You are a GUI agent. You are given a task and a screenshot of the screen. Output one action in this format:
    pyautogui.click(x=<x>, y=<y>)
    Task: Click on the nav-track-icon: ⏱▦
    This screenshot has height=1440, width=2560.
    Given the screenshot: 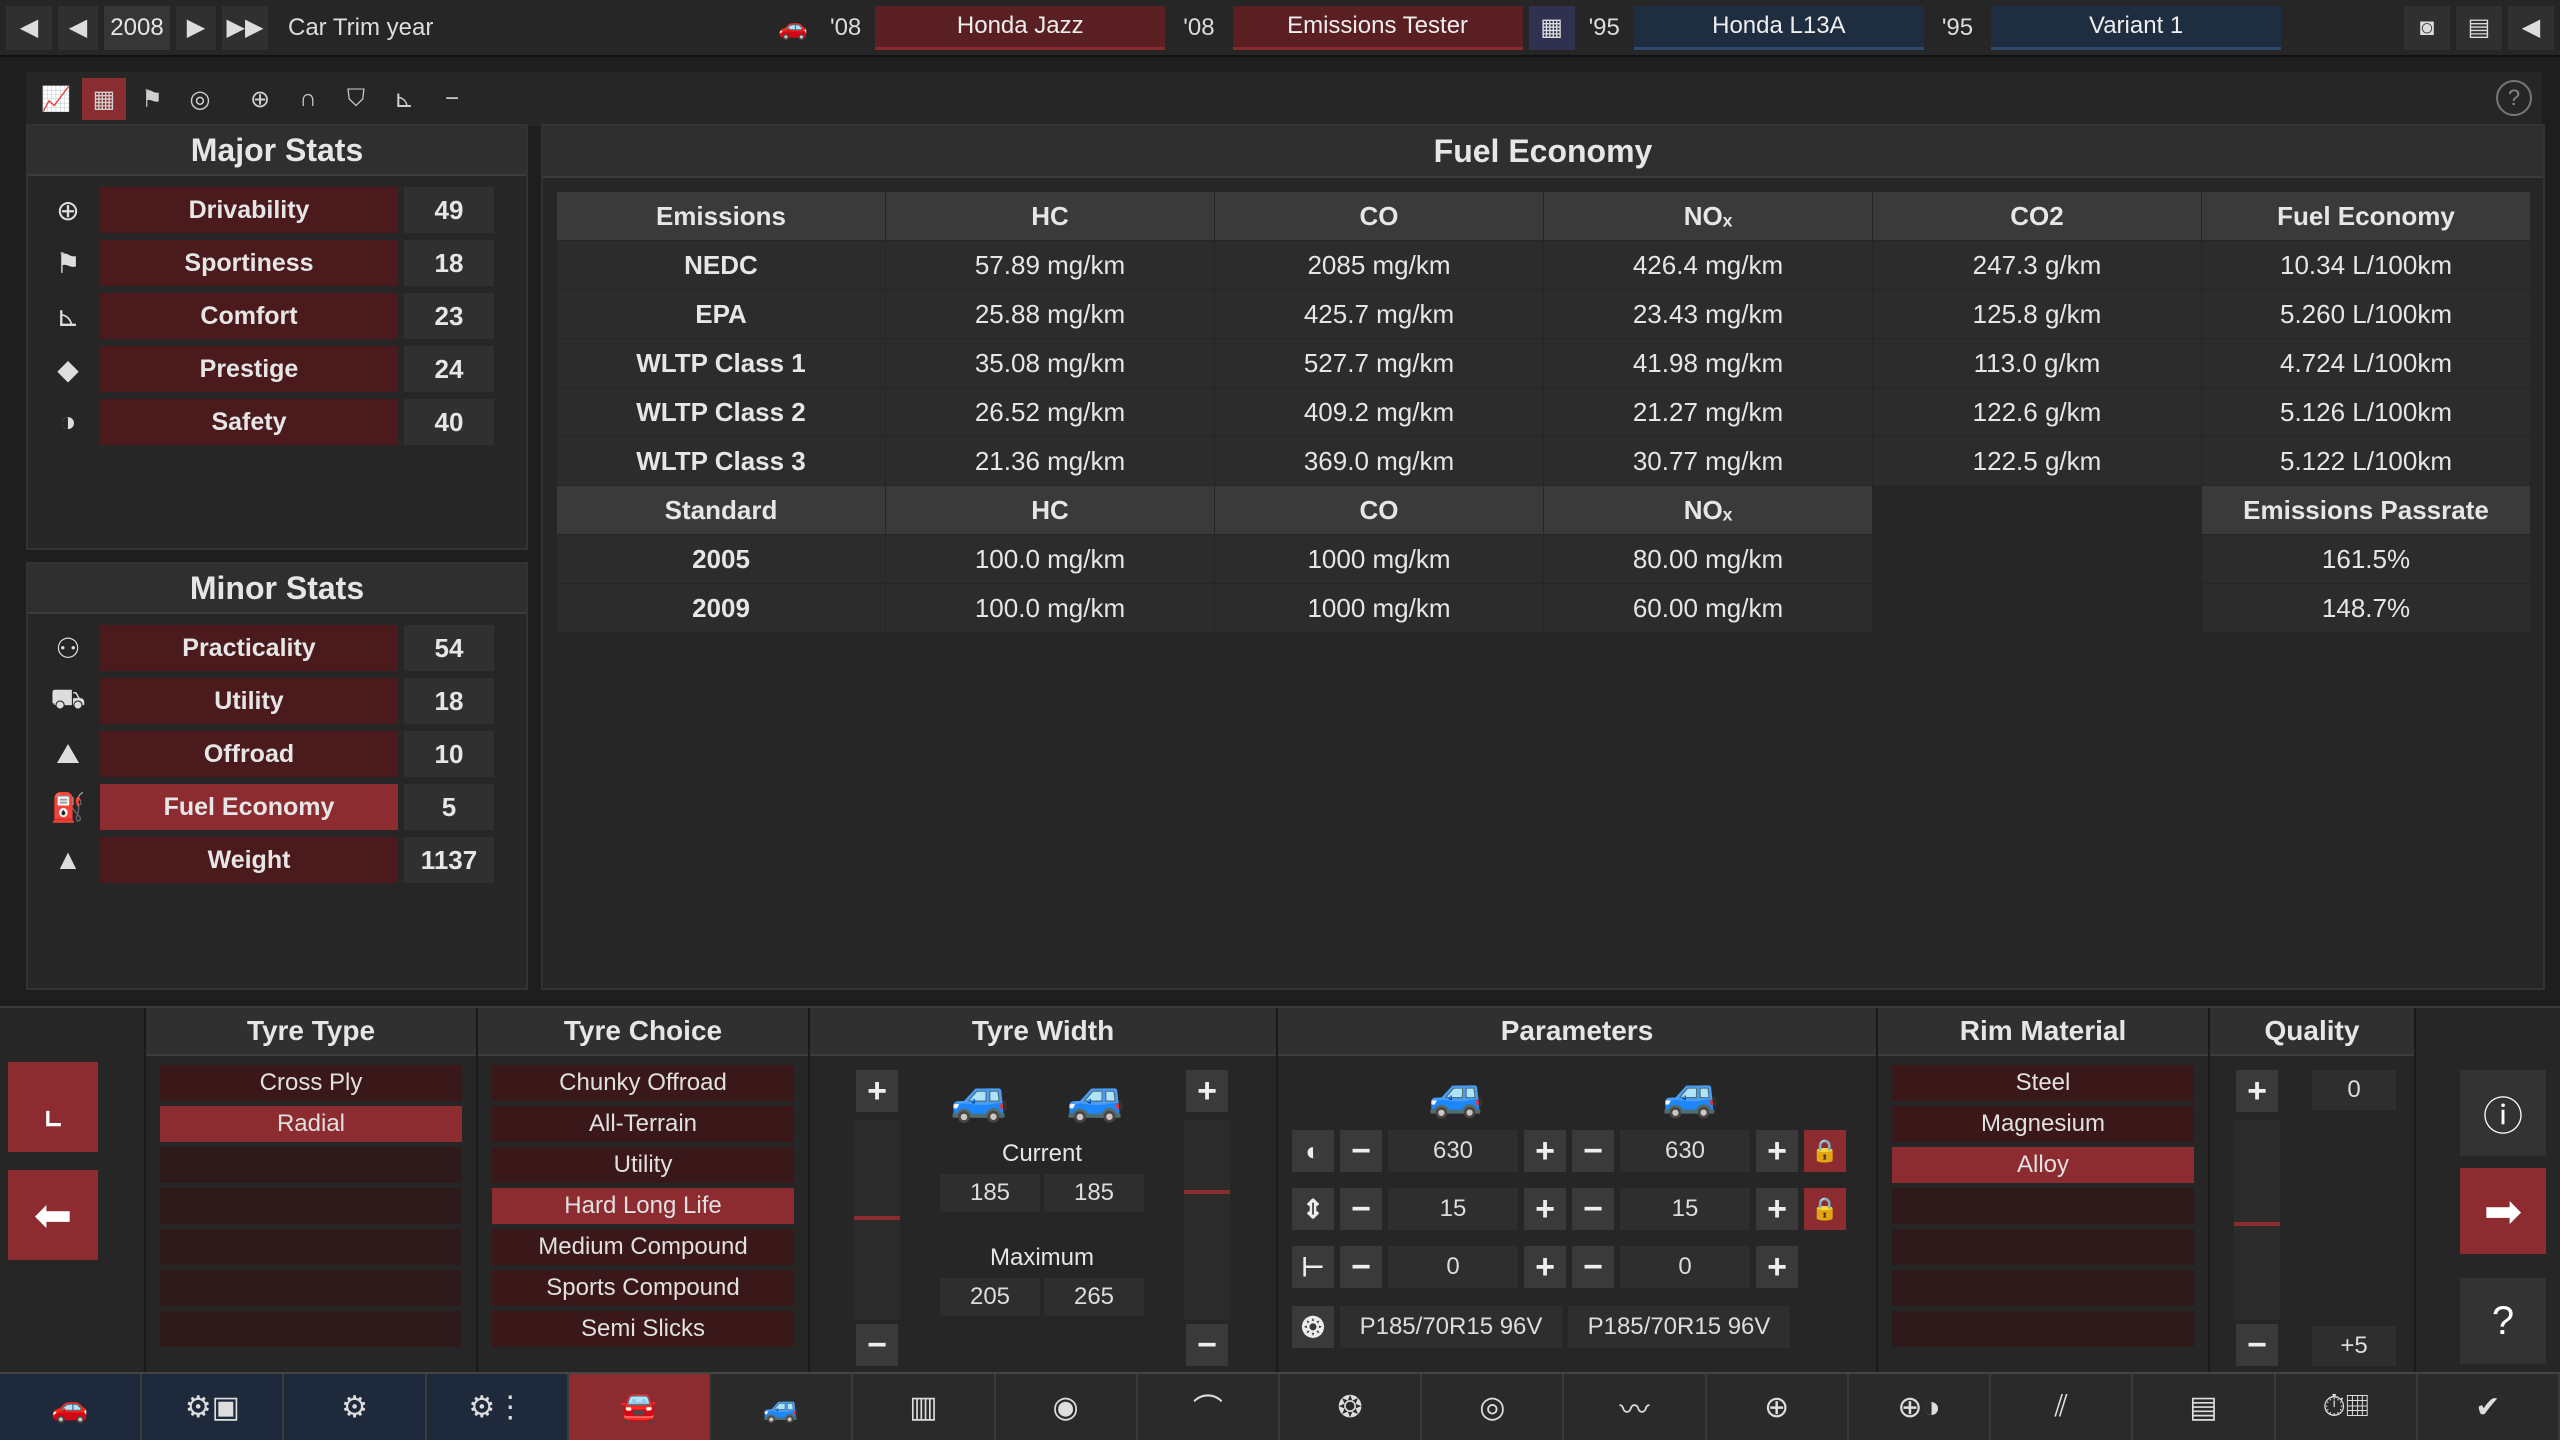 What is the action you would take?
    pyautogui.click(x=2347, y=1407)
    